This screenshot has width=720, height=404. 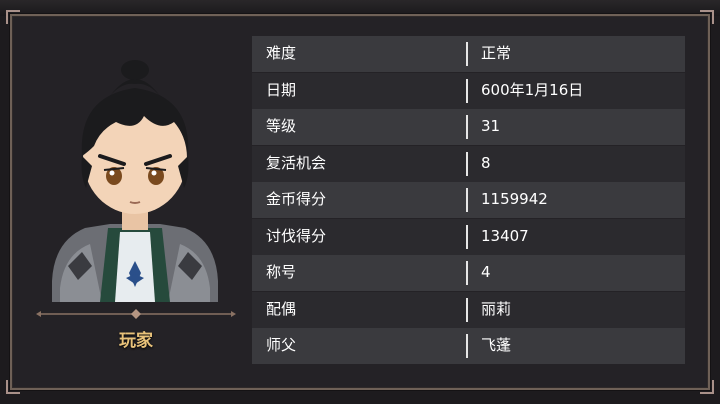 I want to click on stat-row-subjugation-score: 讨伐得分 13407, so click(x=468, y=236).